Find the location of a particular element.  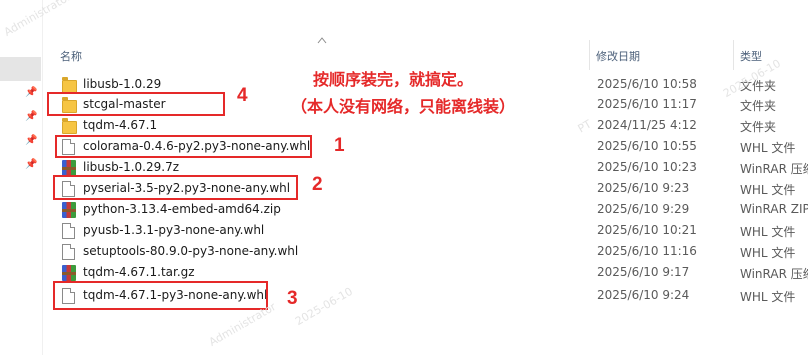

annotation-note-line1: 按顺序装完，就搞定。 is located at coordinates (393, 79).